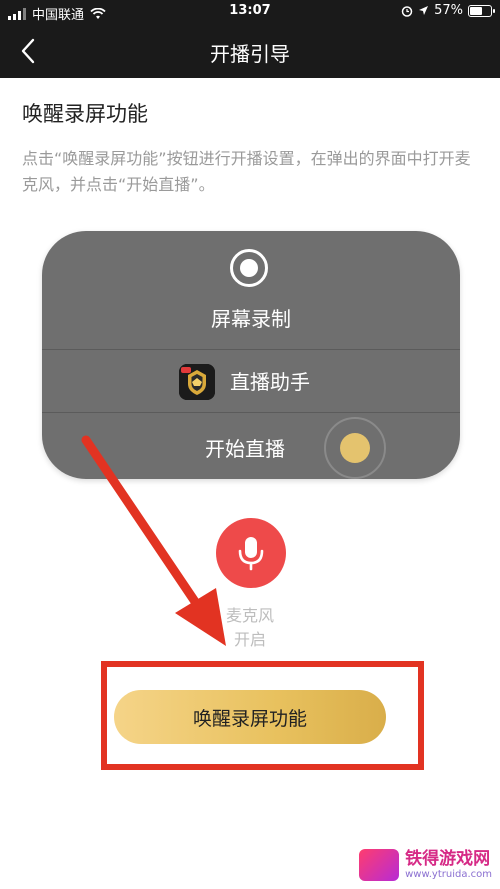  I want to click on watermark-name: 铁得游戏网, so click(448, 859).